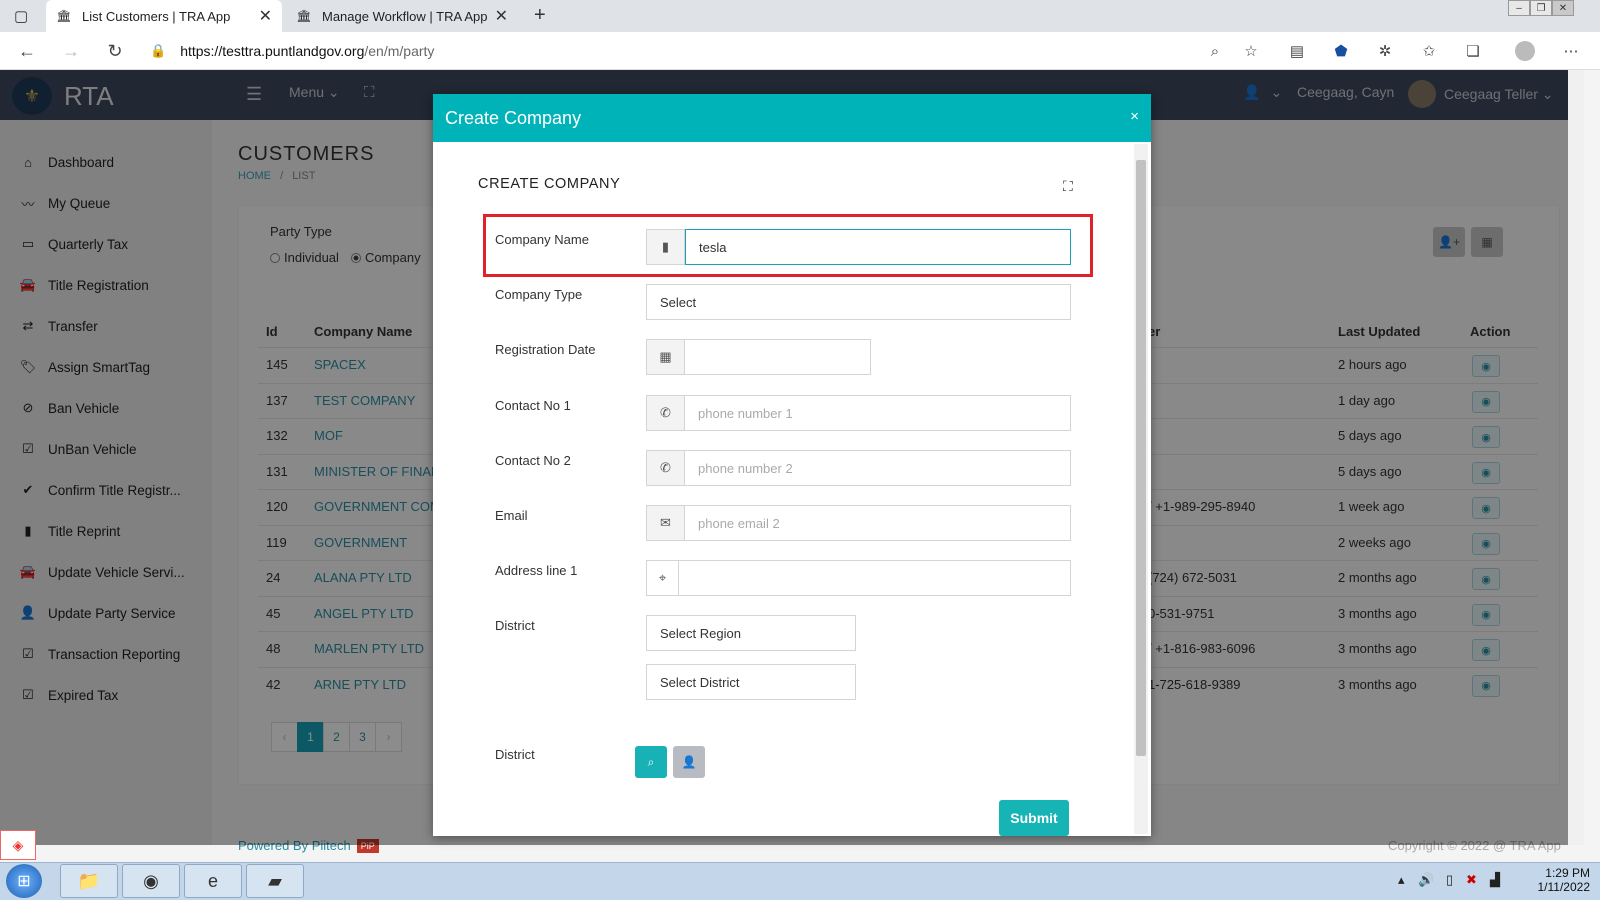 Image resolution: width=1600 pixels, height=900 pixels. I want to click on zoom-icon: ⌕, so click(1215, 51).